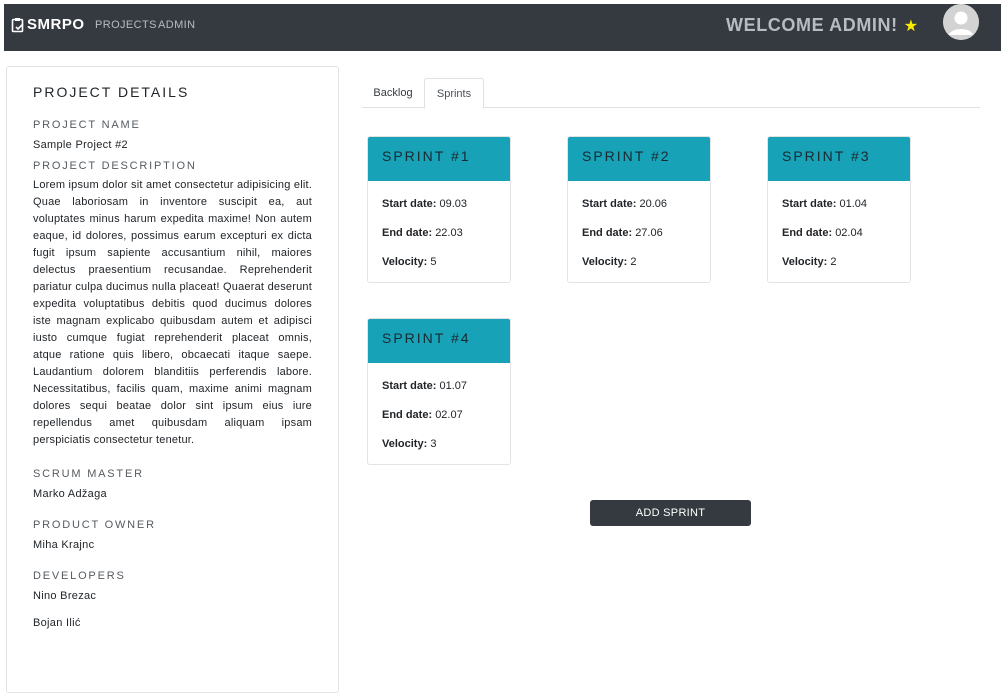 The width and height of the screenshot is (1001, 700). What do you see at coordinates (393, 93) in the screenshot?
I see `tab-backlog: Backlog` at bounding box center [393, 93].